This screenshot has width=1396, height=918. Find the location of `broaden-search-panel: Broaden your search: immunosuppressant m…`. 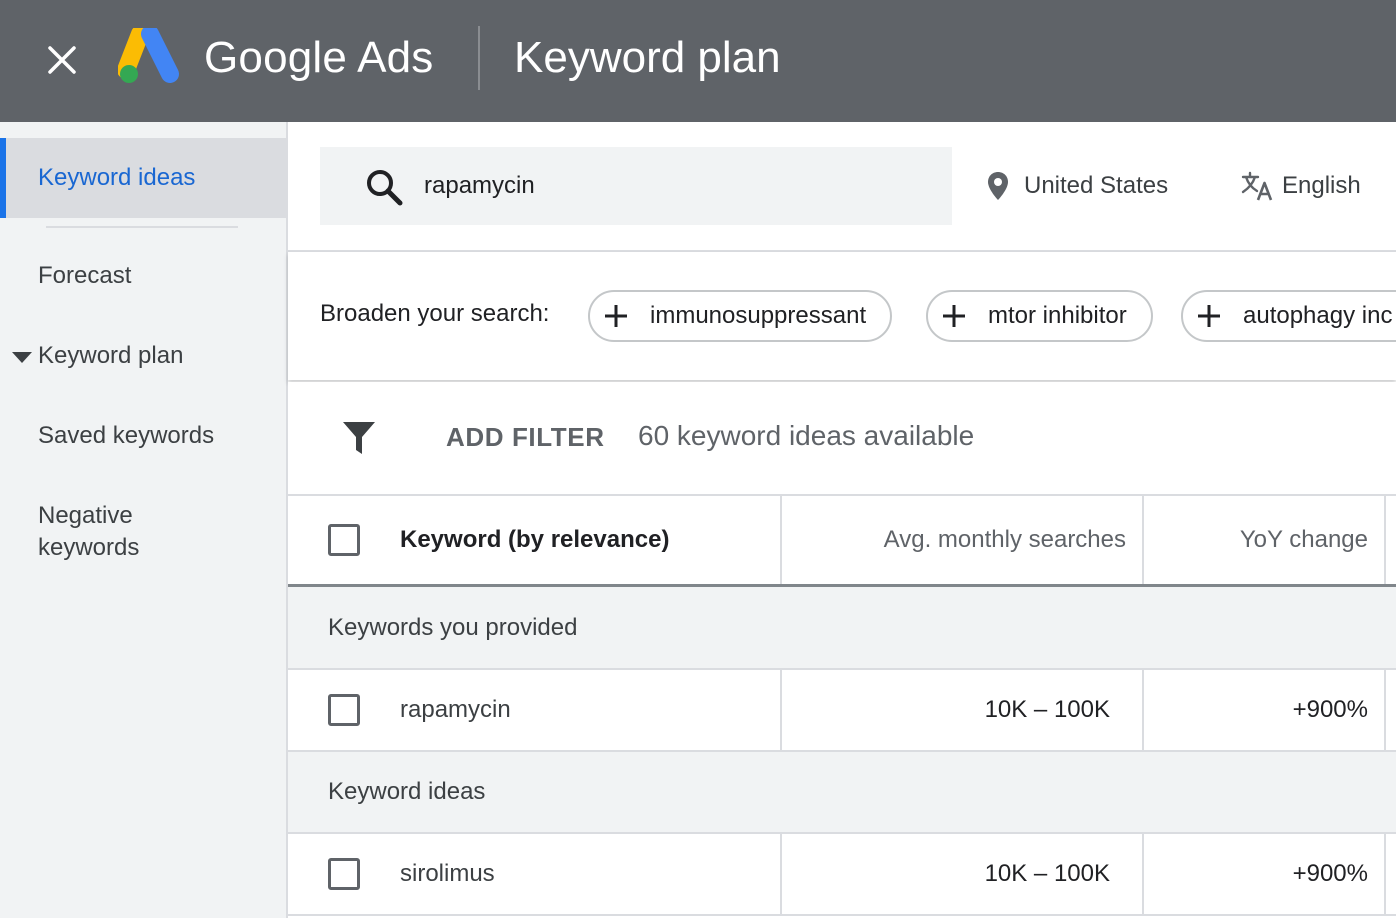

broaden-search-panel: Broaden your search: immunosuppressant m… is located at coordinates (842, 316).